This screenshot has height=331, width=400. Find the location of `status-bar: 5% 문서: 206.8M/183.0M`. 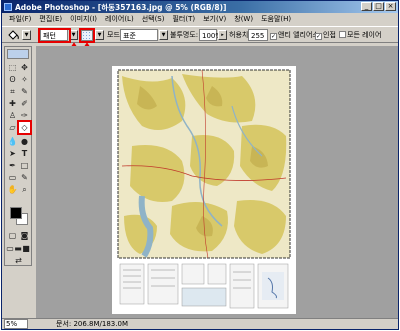

status-bar: 5% 문서: 206.8M/183.0M is located at coordinates (200, 324).